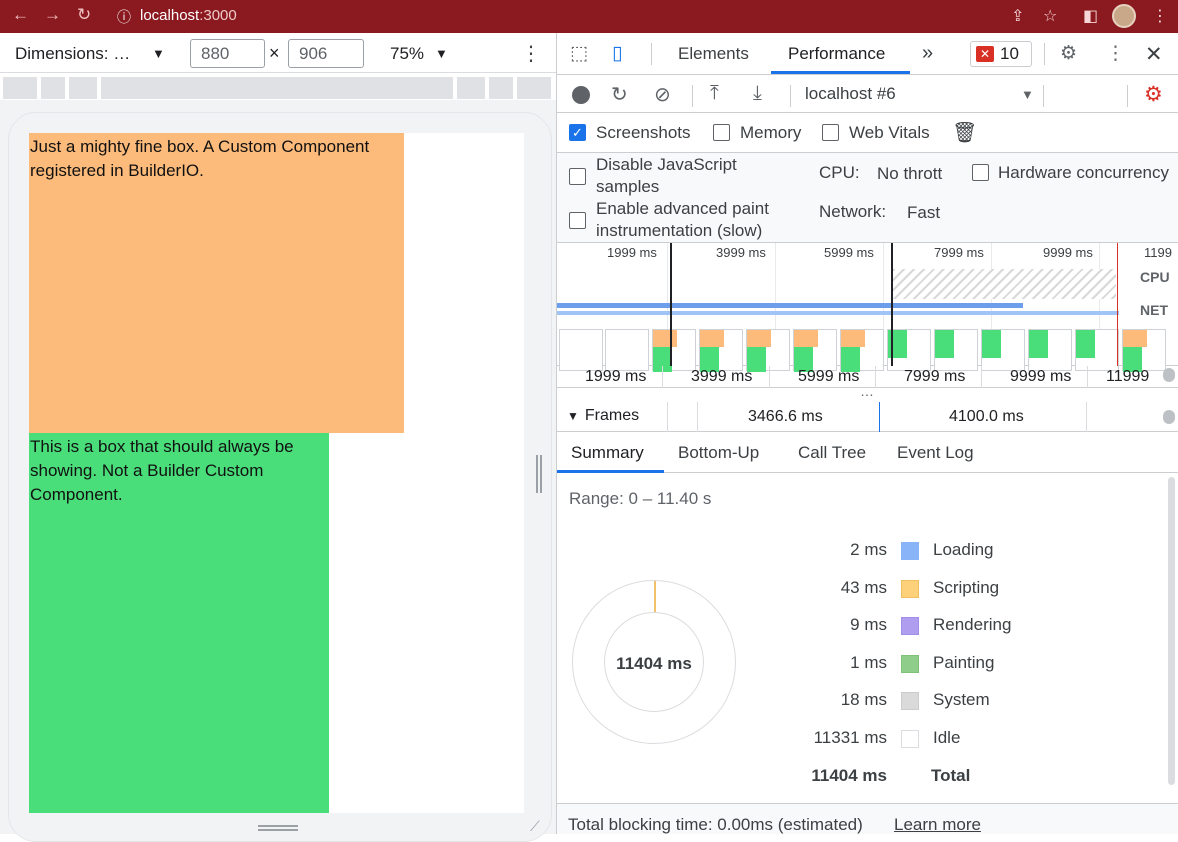  What do you see at coordinates (20, 15) in the screenshot?
I see `back-arrow-icon: ←` at bounding box center [20, 15].